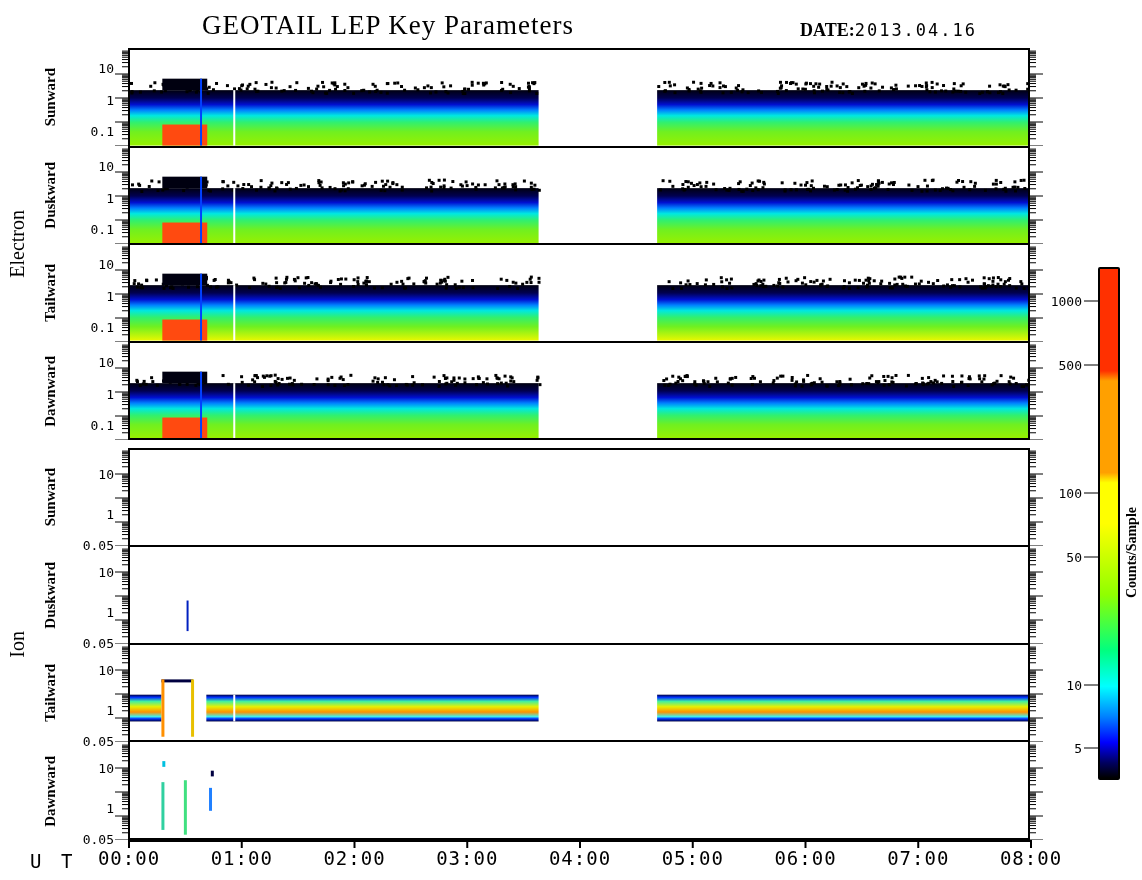 The width and height of the screenshot is (1142, 880). Describe the element at coordinates (1074, 685) in the screenshot. I see `colorbar-tick-label: 10` at that location.